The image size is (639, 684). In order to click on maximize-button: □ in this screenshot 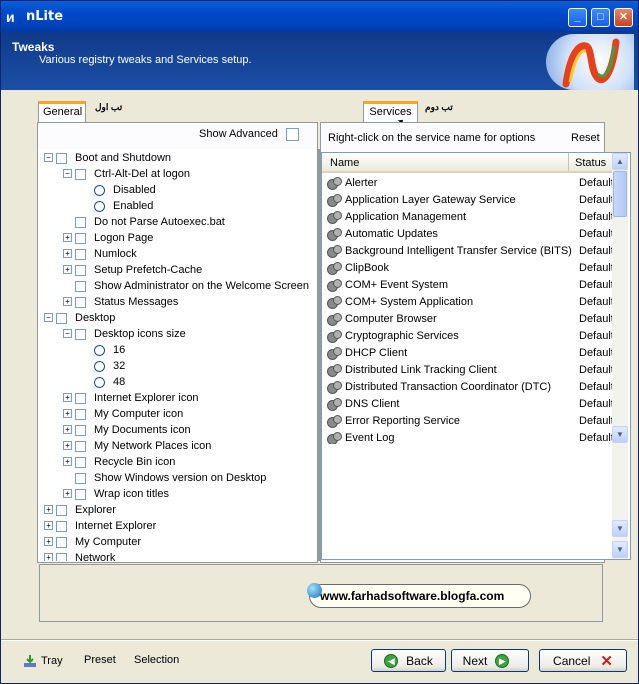, I will do `click(600, 17)`.